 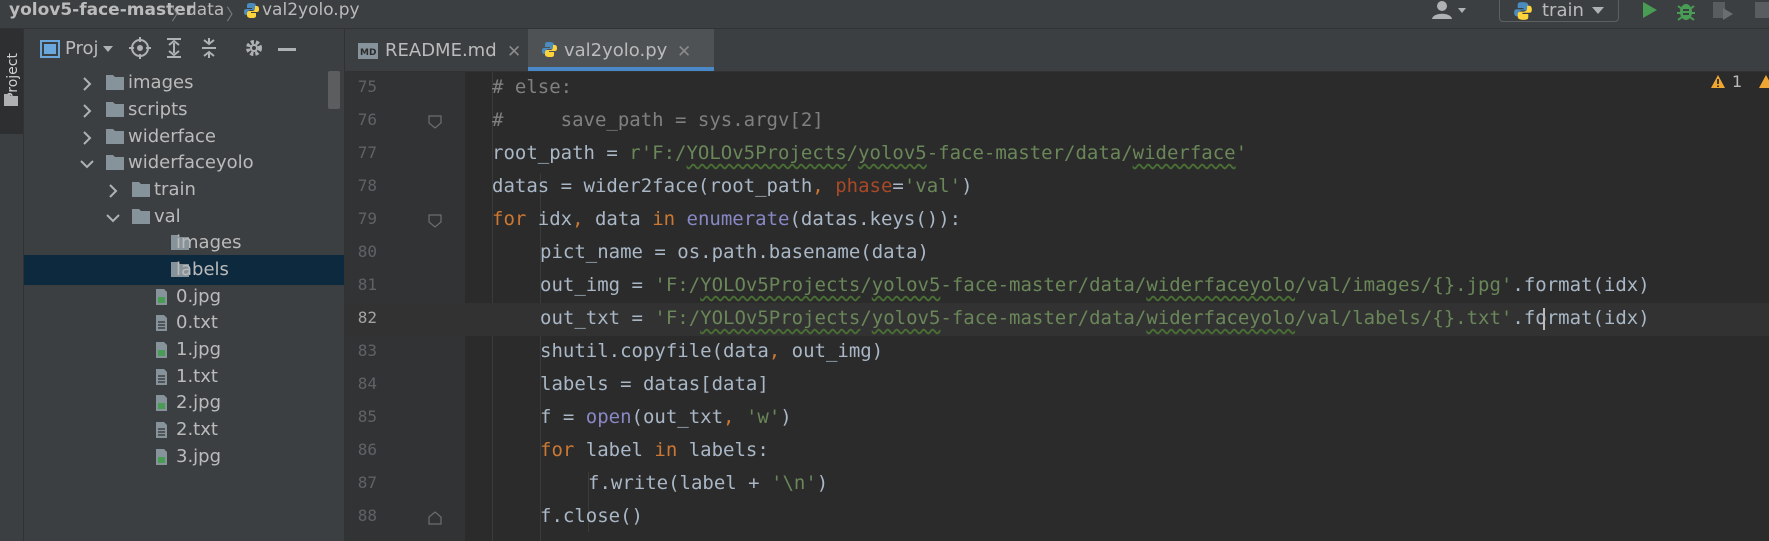 I want to click on code-text: labels = datas[data], so click(x=654, y=384).